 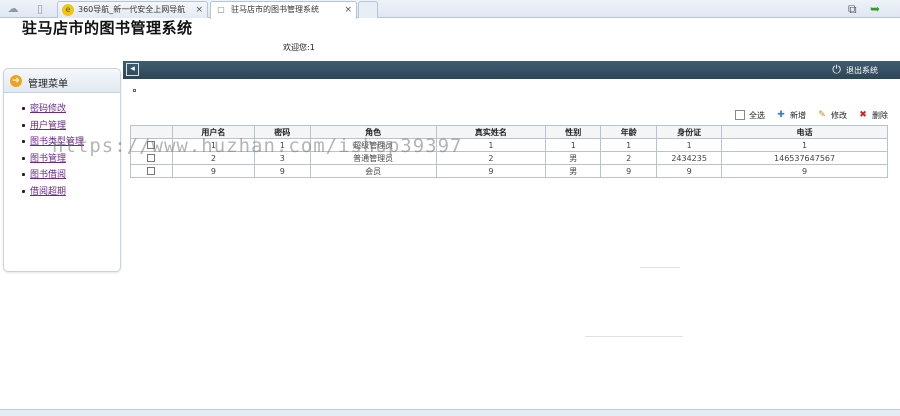 I want to click on sidebar-link-book-types: 图书类型管理, so click(x=57, y=142).